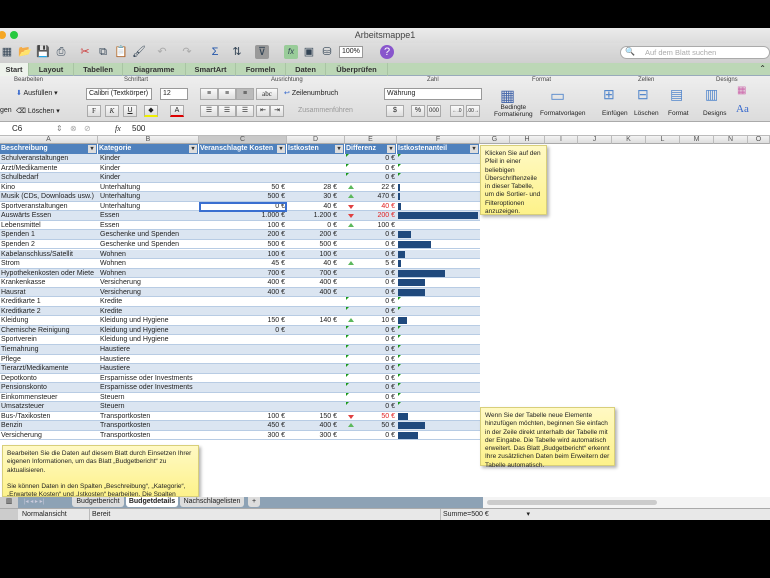  I want to click on tab-start: Start, so click(14, 69).